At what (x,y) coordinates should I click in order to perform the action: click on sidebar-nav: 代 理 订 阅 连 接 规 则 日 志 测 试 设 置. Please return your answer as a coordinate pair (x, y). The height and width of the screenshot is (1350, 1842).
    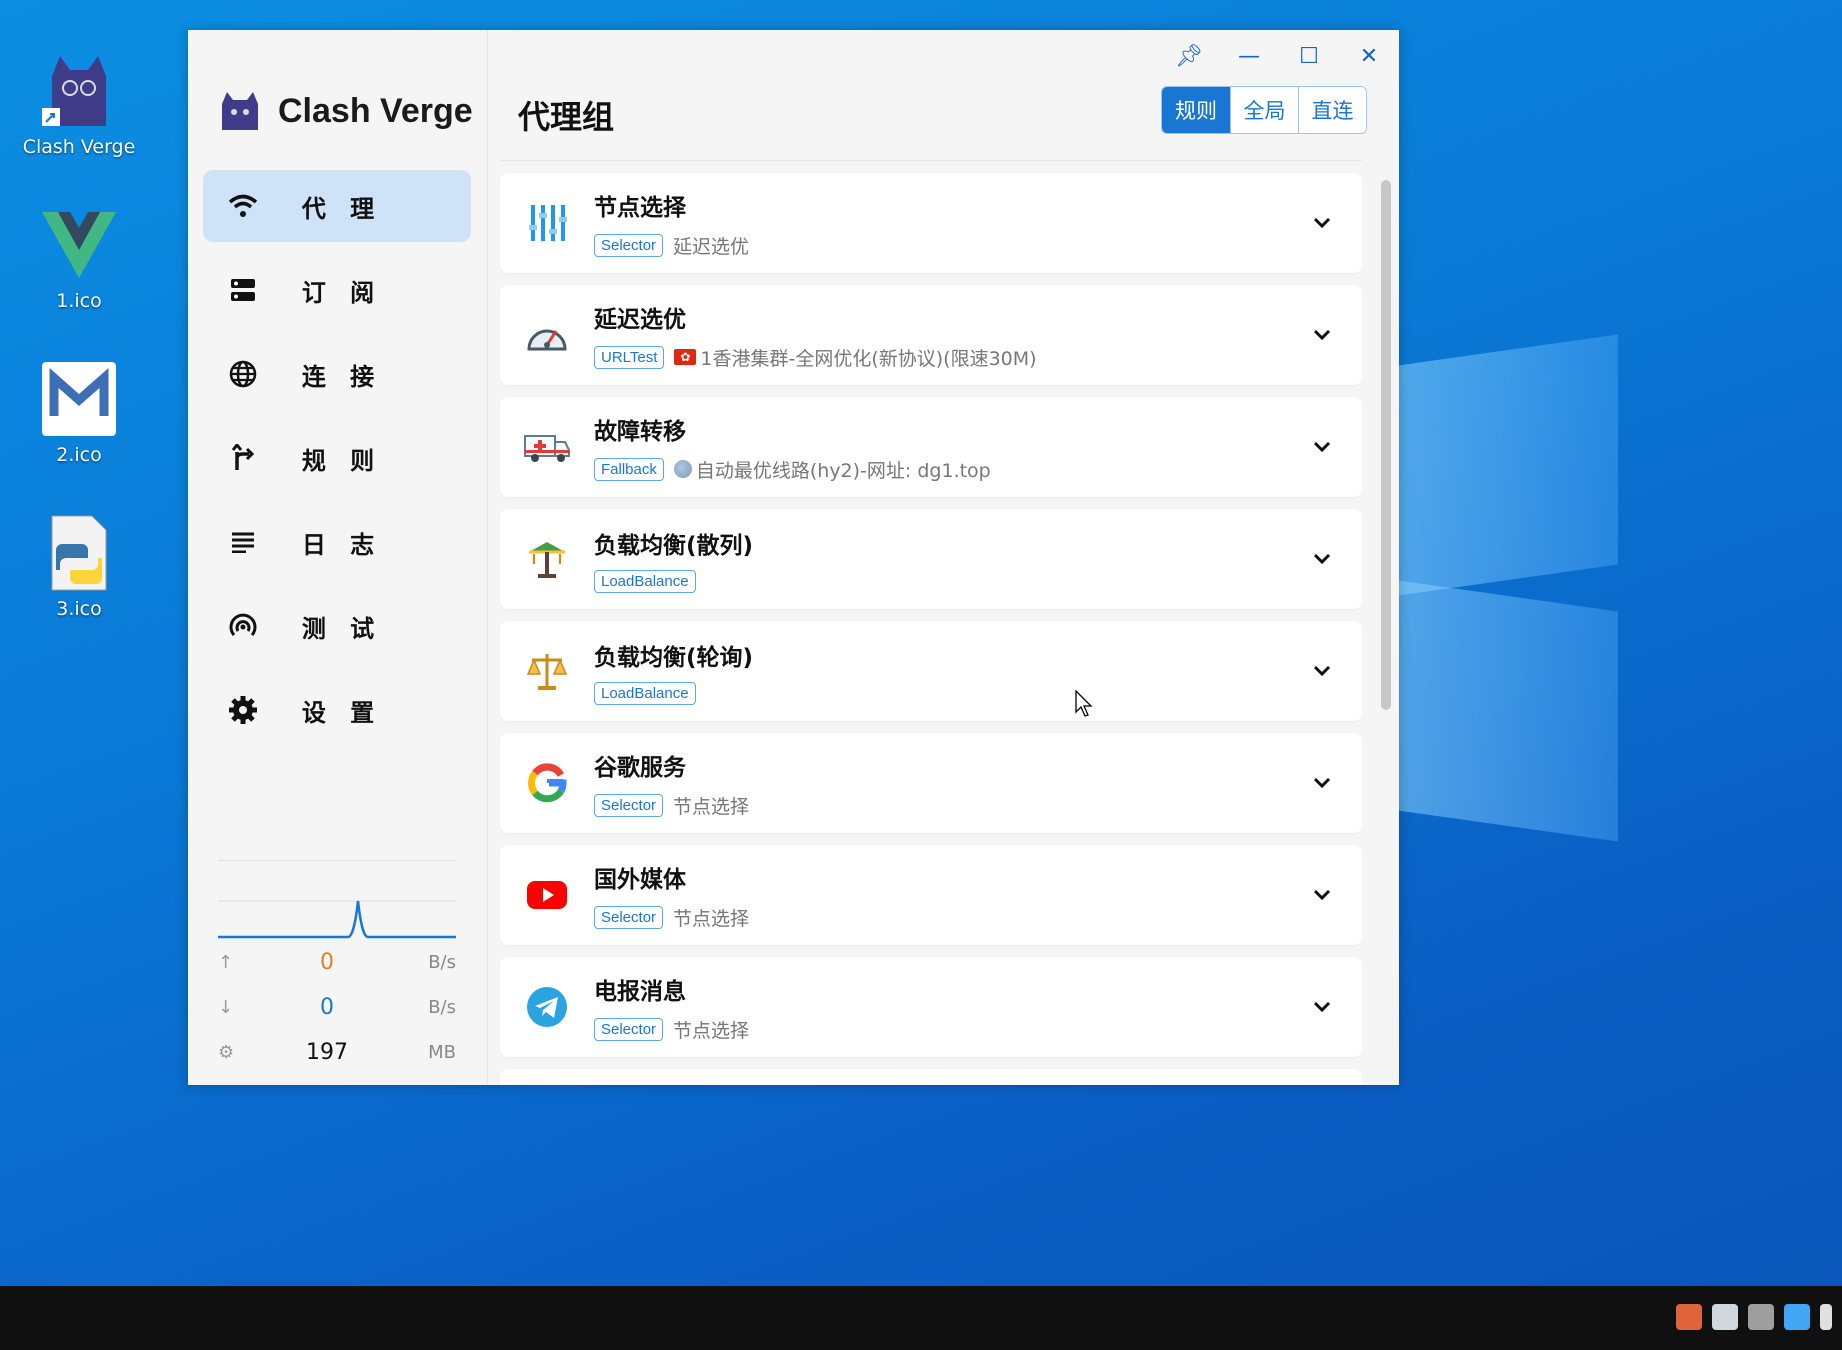
    Looking at the image, I should click on (337, 464).